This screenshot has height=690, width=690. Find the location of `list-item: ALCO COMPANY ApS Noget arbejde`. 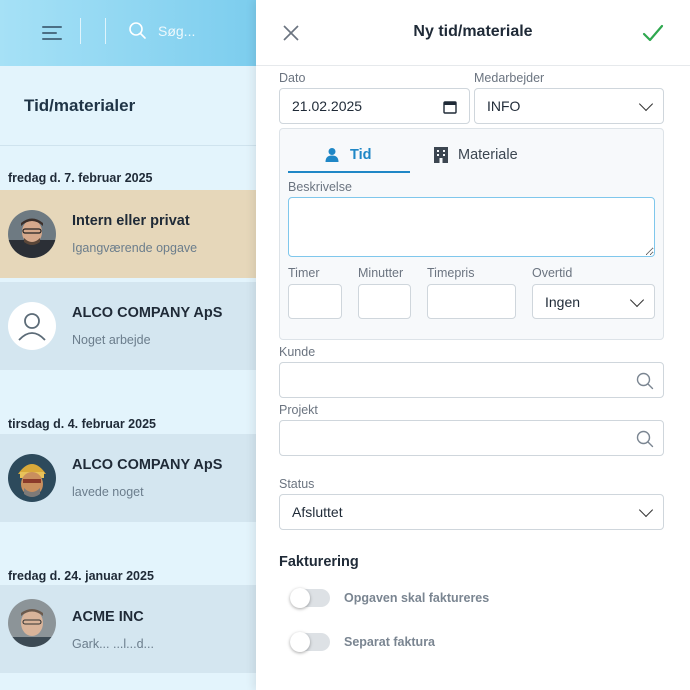

list-item: ALCO COMPANY ApS Noget arbejde is located at coordinates (128, 326).